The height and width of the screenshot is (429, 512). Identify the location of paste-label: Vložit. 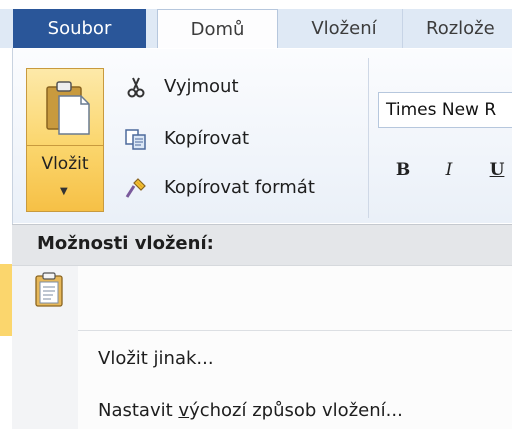
(65, 164).